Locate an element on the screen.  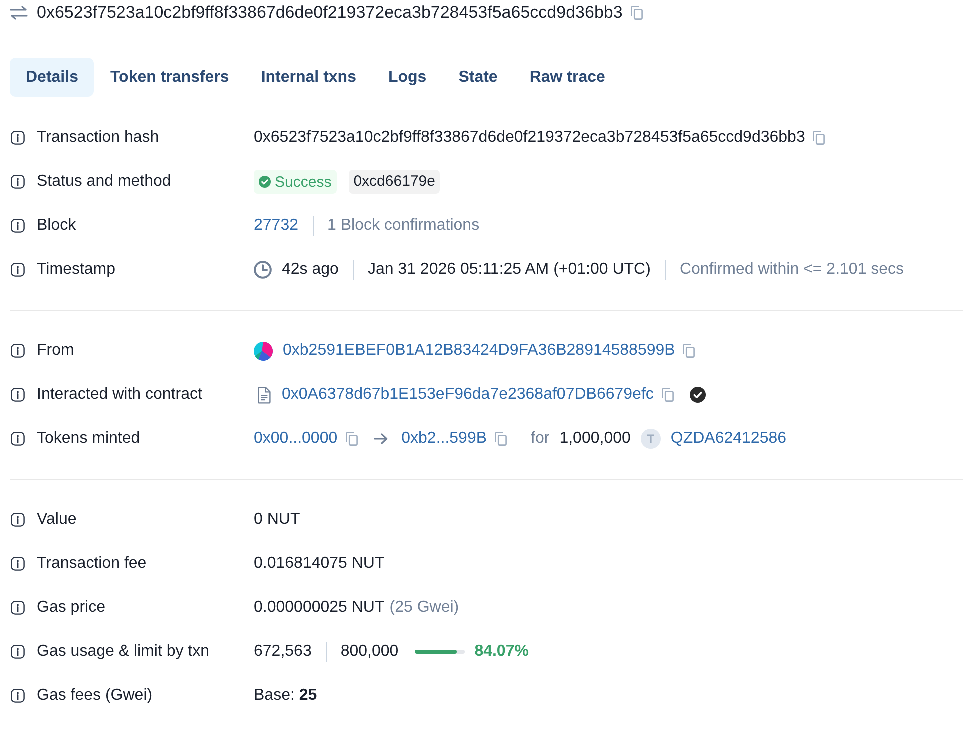
field-label: Gas fees (Gwei) is located at coordinates (95, 696).